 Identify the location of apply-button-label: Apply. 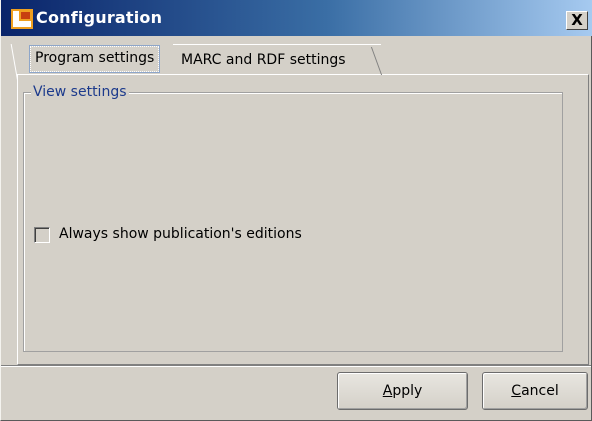
(402, 391).